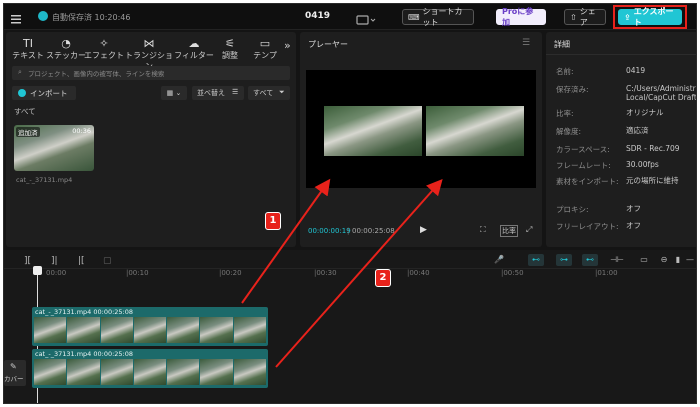 The height and width of the screenshot is (407, 700). Describe the element at coordinates (636, 70) in the screenshot. I see `detail-value-name: 0419` at that location.